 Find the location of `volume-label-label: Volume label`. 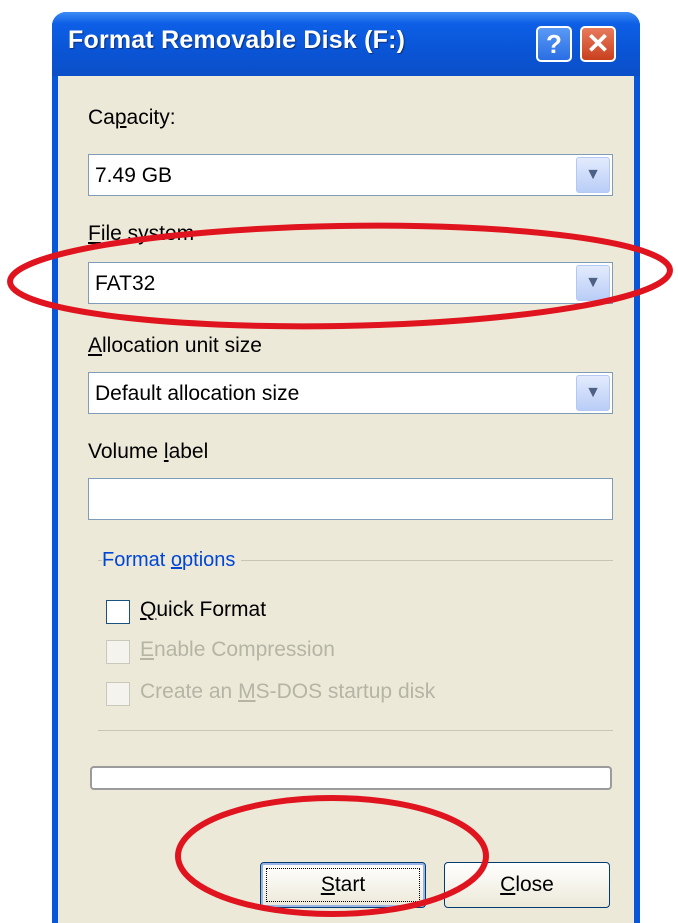

volume-label-label: Volume label is located at coordinates (148, 451).